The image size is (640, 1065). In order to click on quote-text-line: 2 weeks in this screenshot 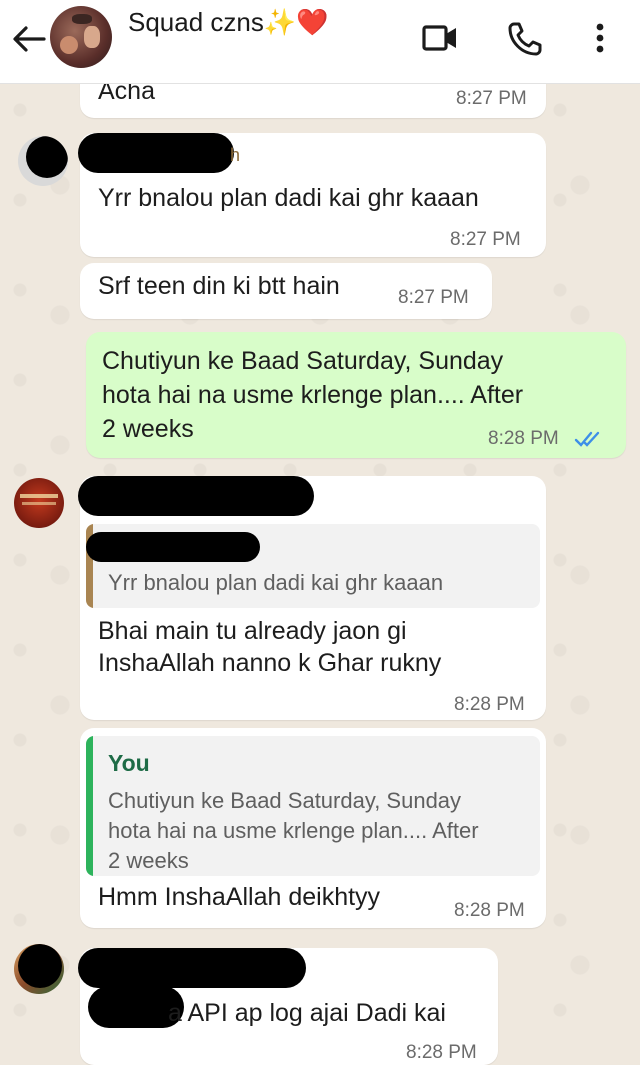, I will do `click(148, 860)`.